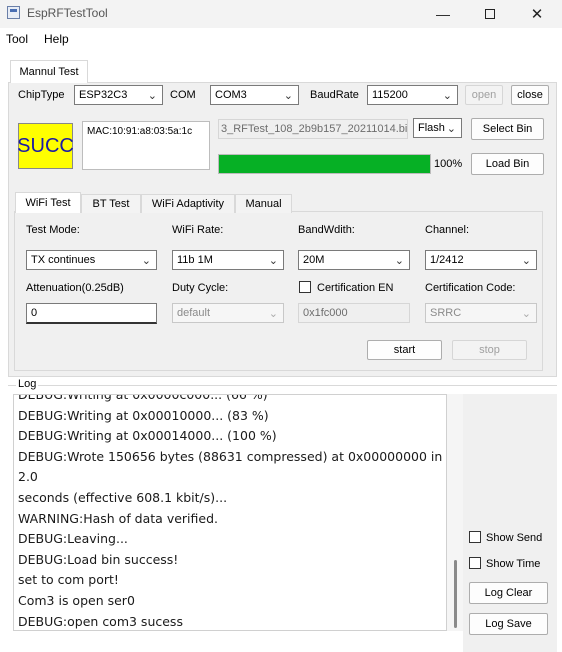 The width and height of the screenshot is (562, 652). What do you see at coordinates (390, 95) in the screenshot?
I see `baud-rate-value: 115200` at bounding box center [390, 95].